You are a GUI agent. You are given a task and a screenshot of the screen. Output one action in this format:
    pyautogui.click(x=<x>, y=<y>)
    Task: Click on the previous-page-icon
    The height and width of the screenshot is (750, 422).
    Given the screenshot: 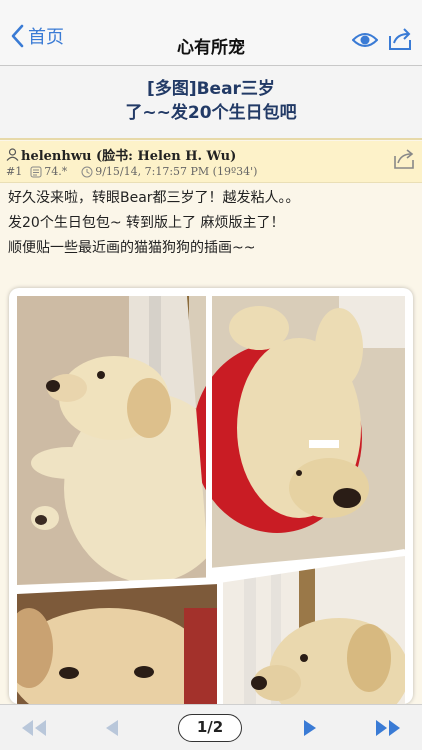 What is the action you would take?
    pyautogui.click(x=112, y=728)
    